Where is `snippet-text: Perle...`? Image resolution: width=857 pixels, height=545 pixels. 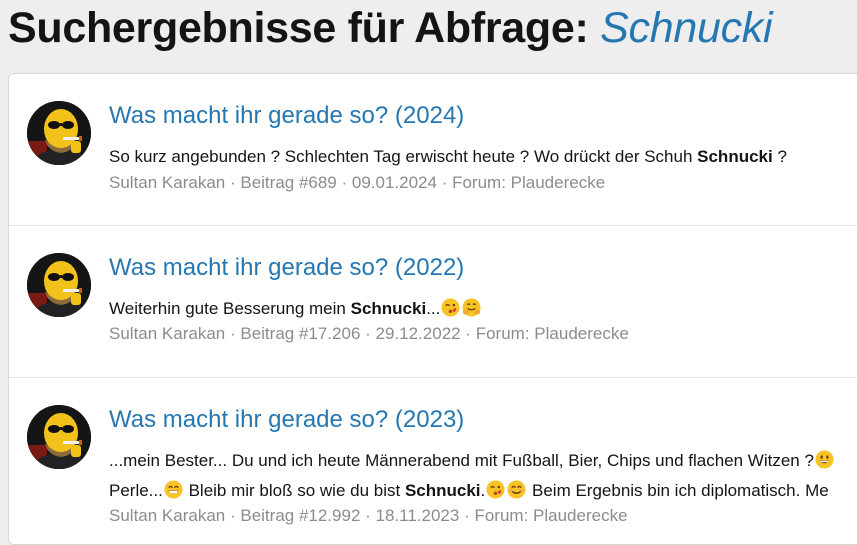
snippet-text: Perle... is located at coordinates (136, 490).